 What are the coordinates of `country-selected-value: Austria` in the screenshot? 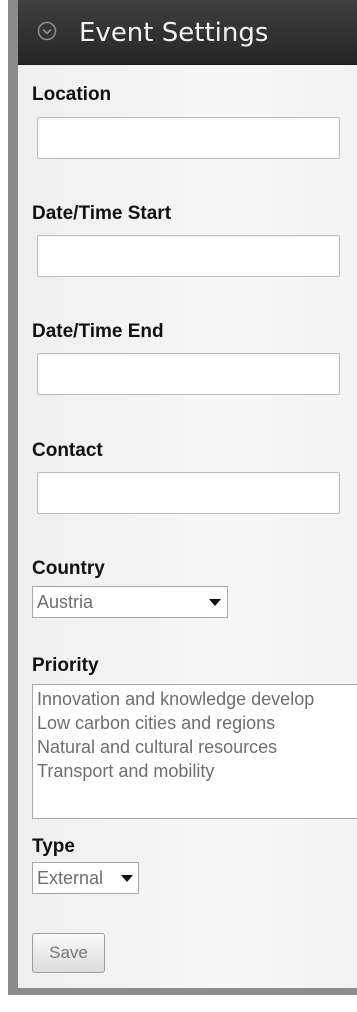 It's located at (65, 602).